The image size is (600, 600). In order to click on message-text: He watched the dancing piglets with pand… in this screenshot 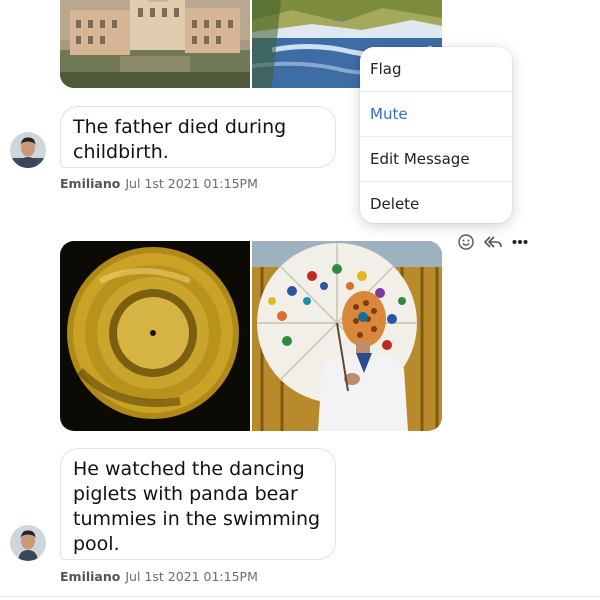, I will do `click(197, 506)`.